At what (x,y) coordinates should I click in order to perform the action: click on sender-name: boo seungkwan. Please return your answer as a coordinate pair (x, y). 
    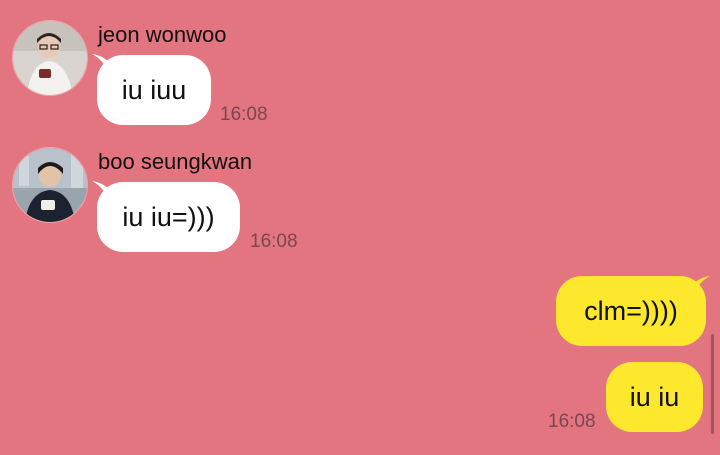
    Looking at the image, I should click on (175, 161).